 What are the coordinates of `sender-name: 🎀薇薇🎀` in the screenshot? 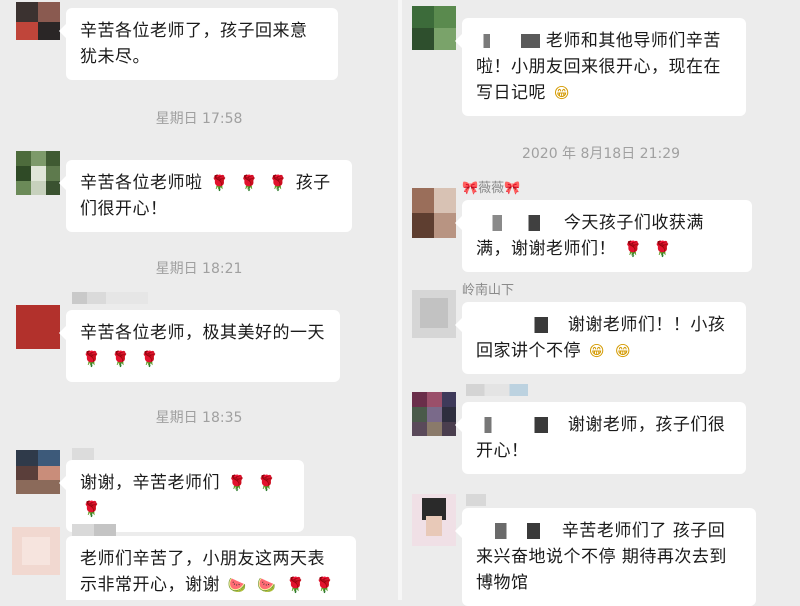 It's located at (491, 188).